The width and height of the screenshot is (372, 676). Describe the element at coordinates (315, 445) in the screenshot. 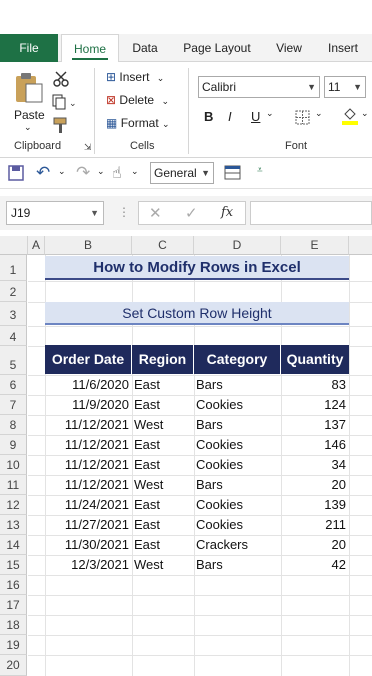

I see `quantity-cell: 146` at that location.